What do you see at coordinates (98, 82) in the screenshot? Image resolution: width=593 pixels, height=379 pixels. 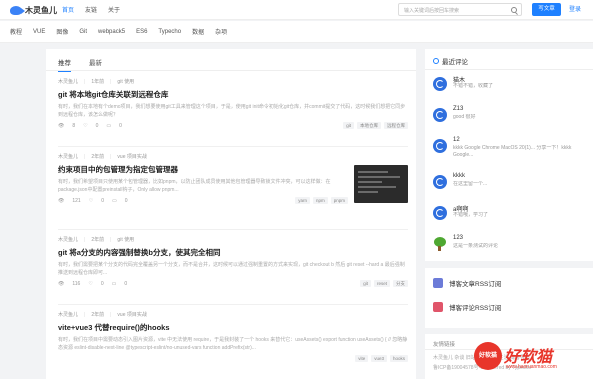 I see `article-time: 1年前` at bounding box center [98, 82].